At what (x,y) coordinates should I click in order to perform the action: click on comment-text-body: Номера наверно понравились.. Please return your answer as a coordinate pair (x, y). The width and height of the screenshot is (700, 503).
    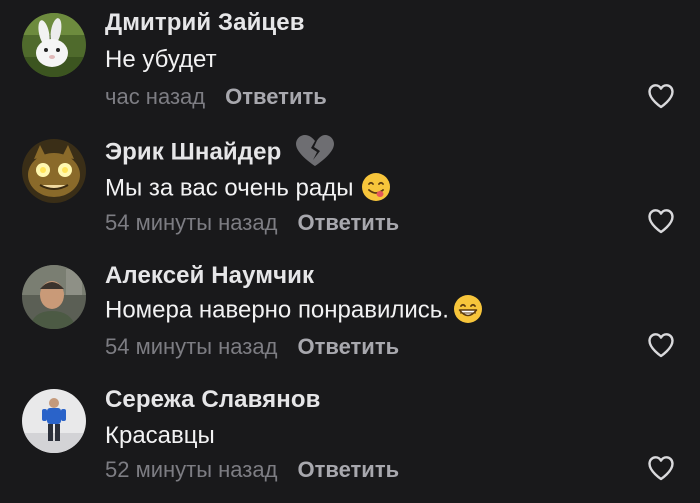
    Looking at the image, I should click on (277, 310).